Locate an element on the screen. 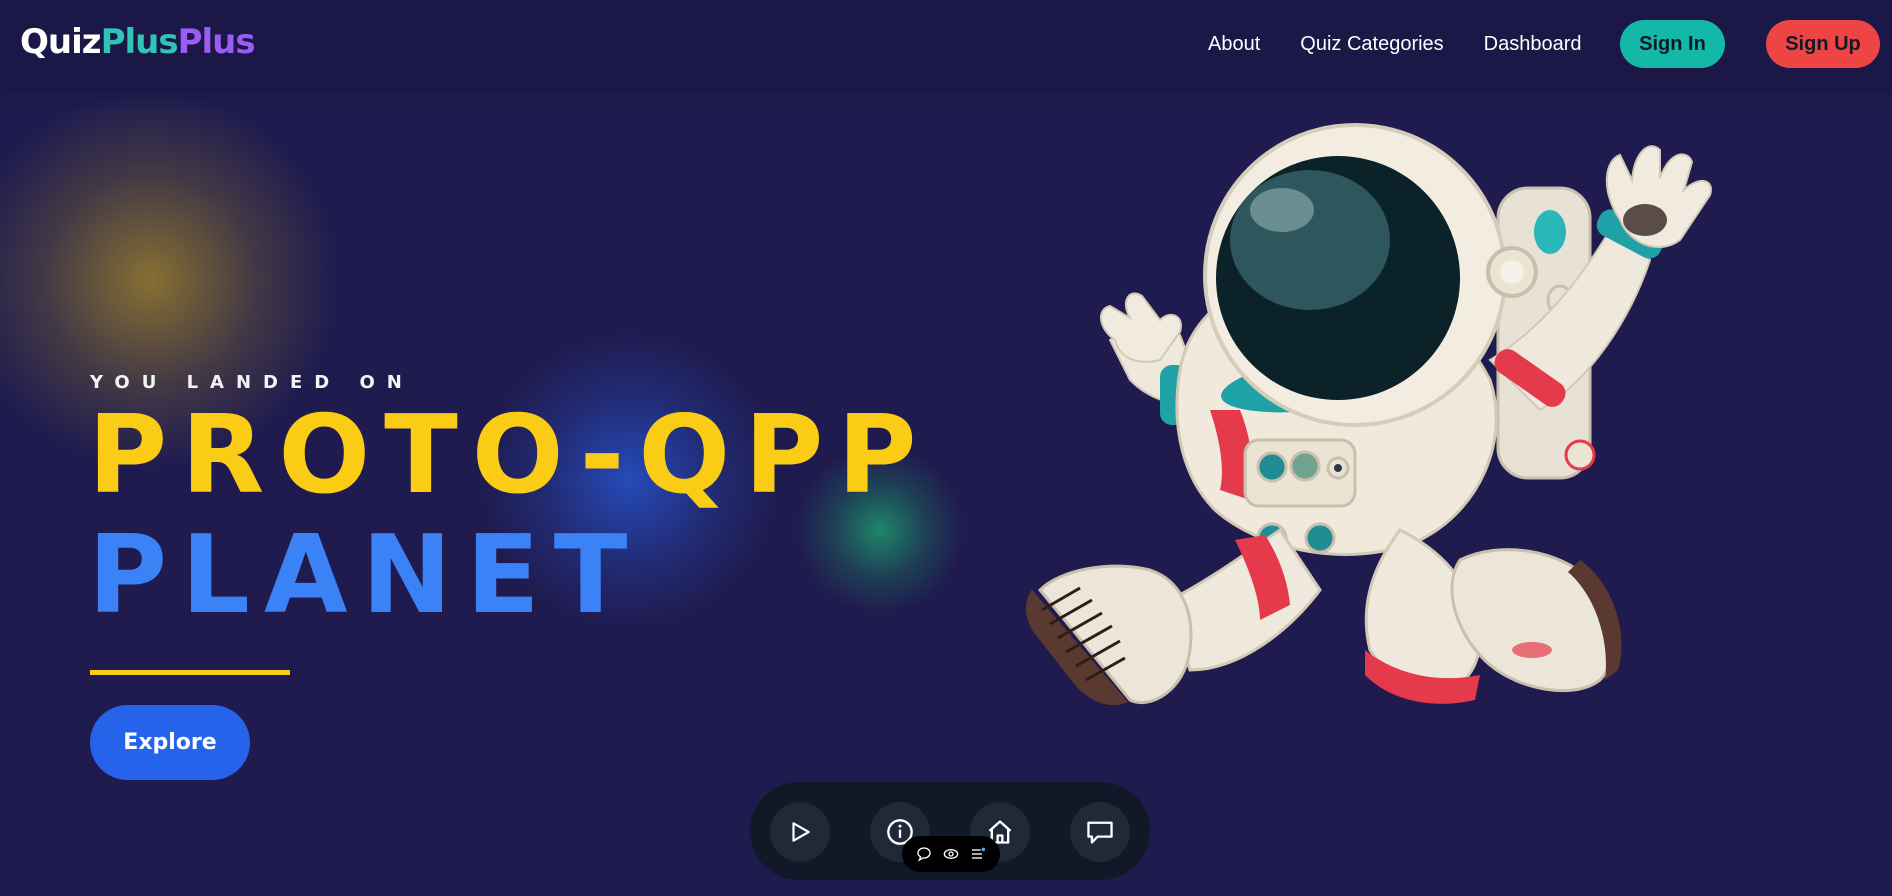  explore-button: Explore is located at coordinates (170, 742).